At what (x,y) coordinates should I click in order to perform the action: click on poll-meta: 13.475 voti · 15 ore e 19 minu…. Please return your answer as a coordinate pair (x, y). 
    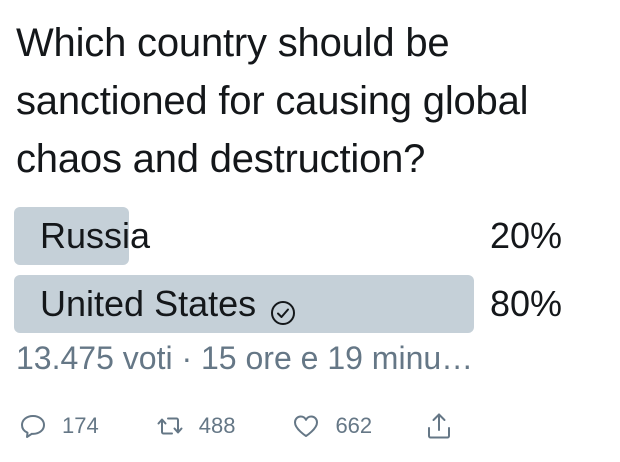
    Looking at the image, I should click on (245, 358).